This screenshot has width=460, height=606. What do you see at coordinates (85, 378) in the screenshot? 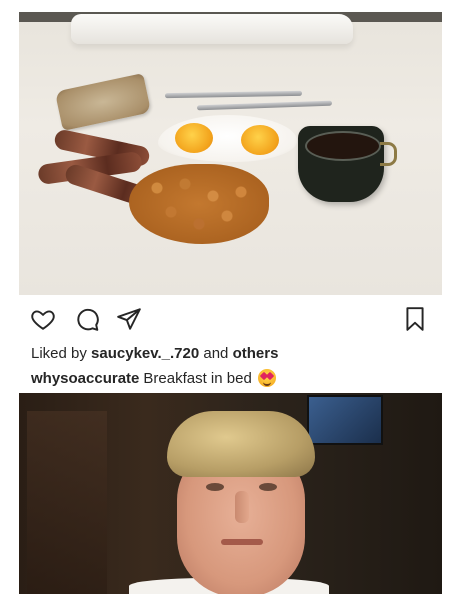
I see `caption-username: whysoaccurate` at bounding box center [85, 378].